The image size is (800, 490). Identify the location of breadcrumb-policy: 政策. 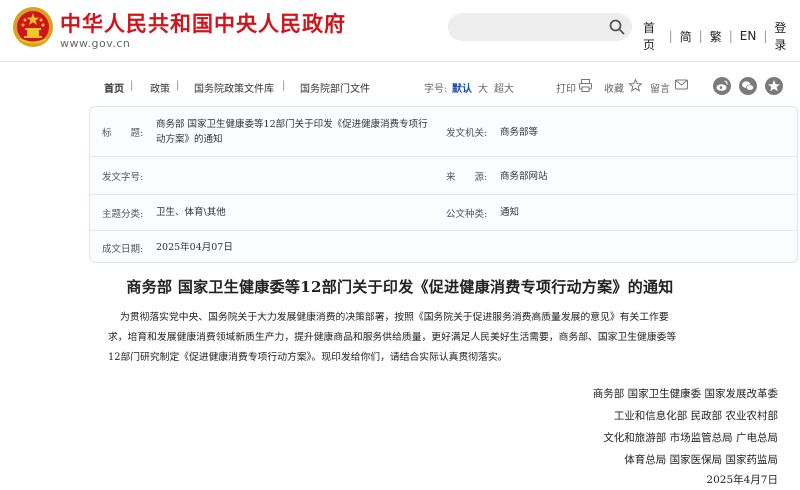
(160, 87).